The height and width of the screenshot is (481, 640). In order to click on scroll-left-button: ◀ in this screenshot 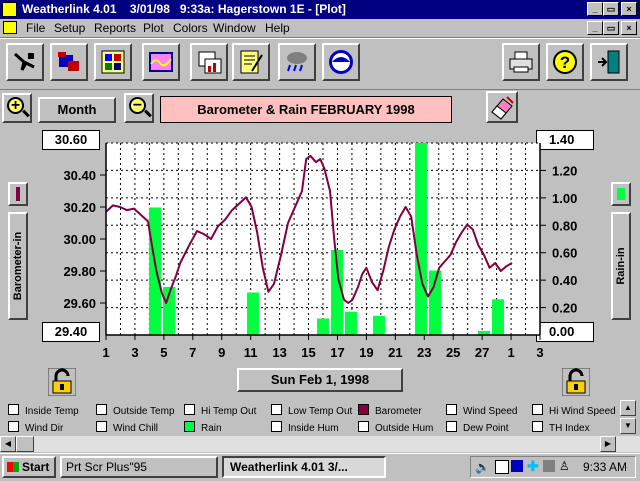, I will do `click(8, 444)`.